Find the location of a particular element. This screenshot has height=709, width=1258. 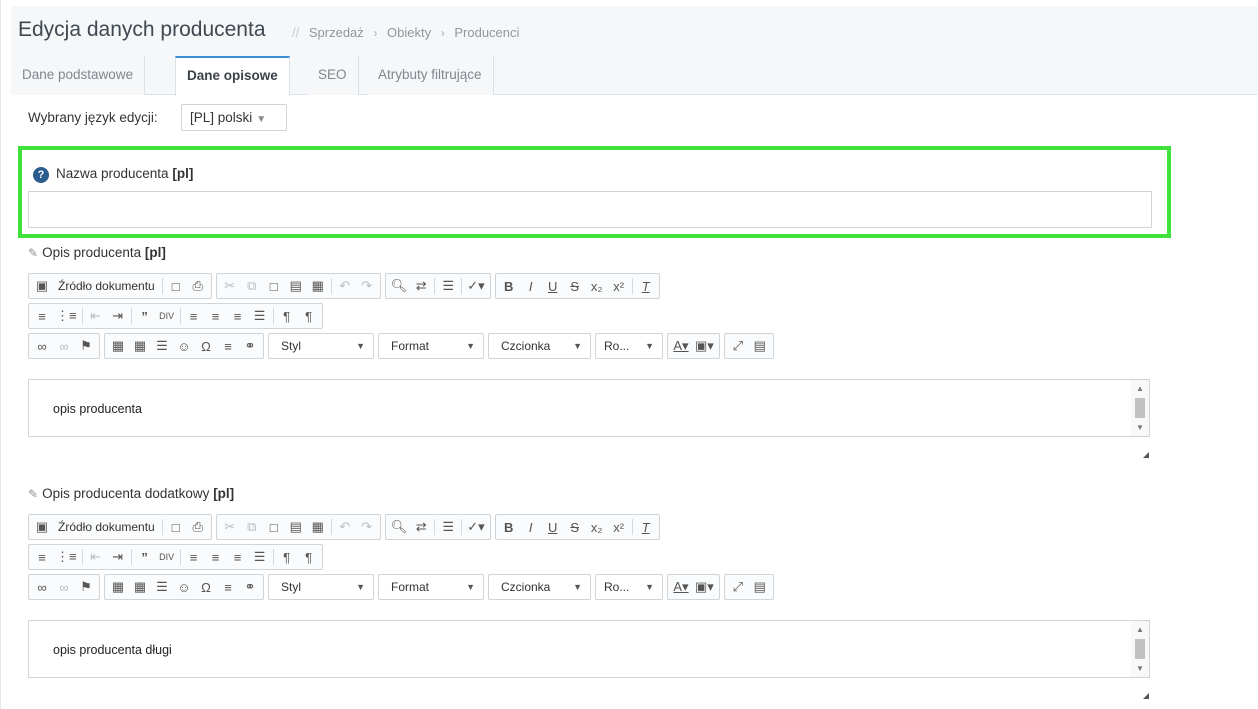

producer-name-input is located at coordinates (590, 209).